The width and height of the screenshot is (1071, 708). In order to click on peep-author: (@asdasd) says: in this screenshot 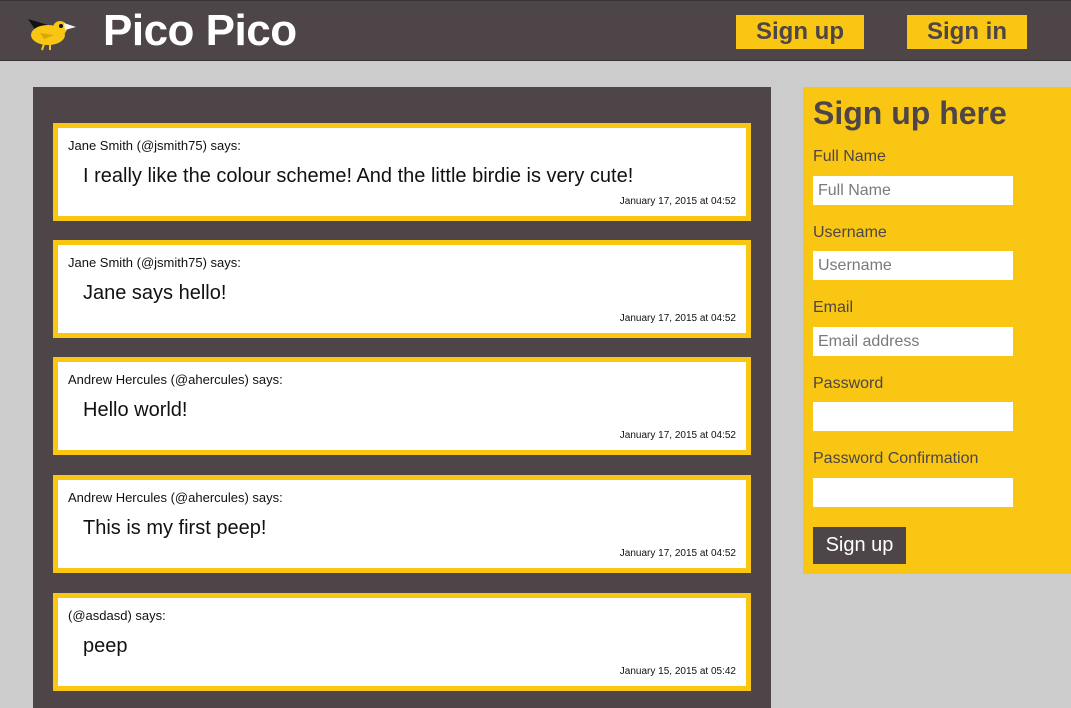, I will do `click(117, 615)`.